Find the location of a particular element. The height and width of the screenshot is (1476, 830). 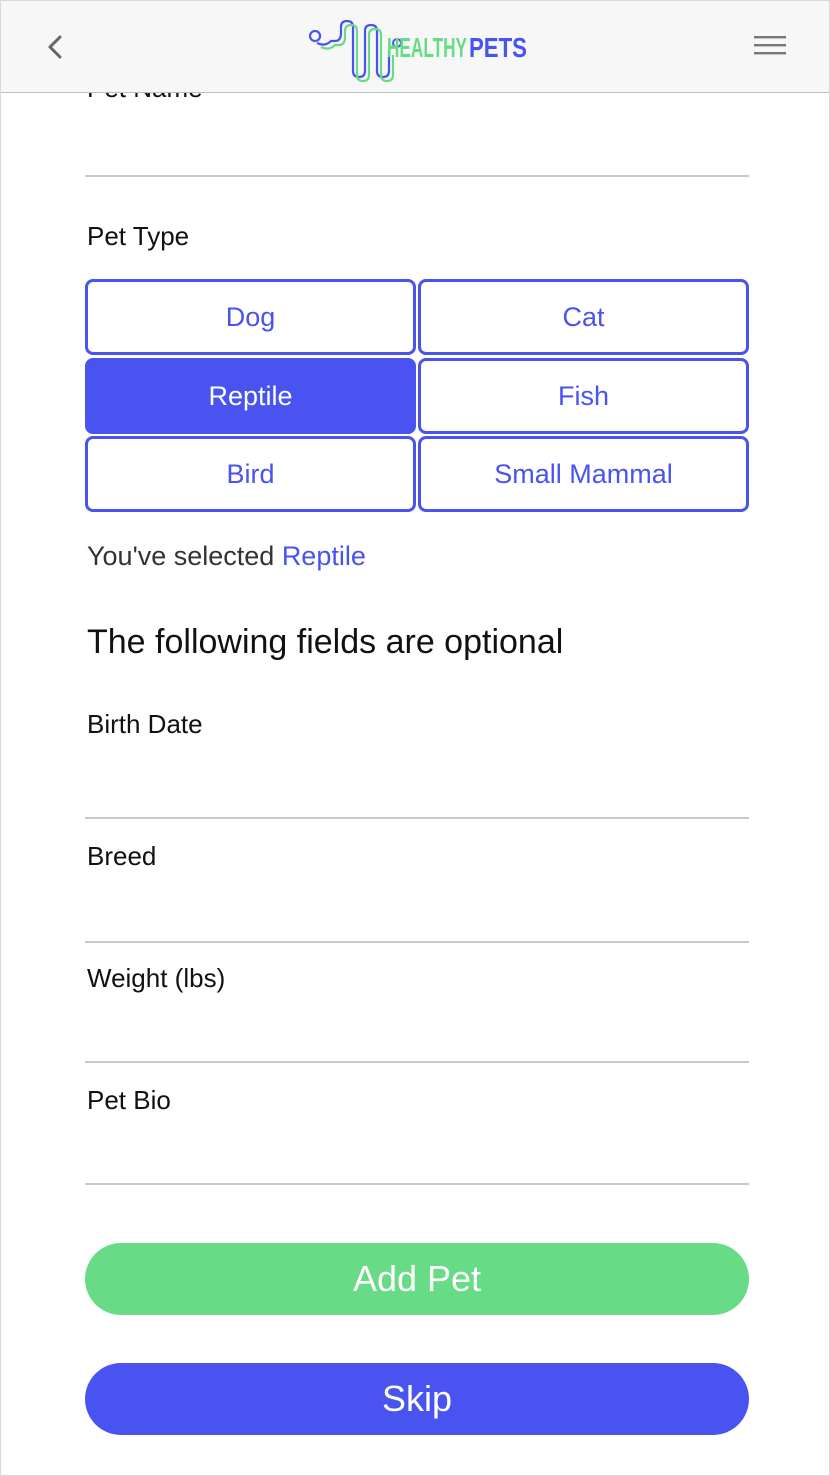

pet-bio-input is located at coordinates (417, 1155).